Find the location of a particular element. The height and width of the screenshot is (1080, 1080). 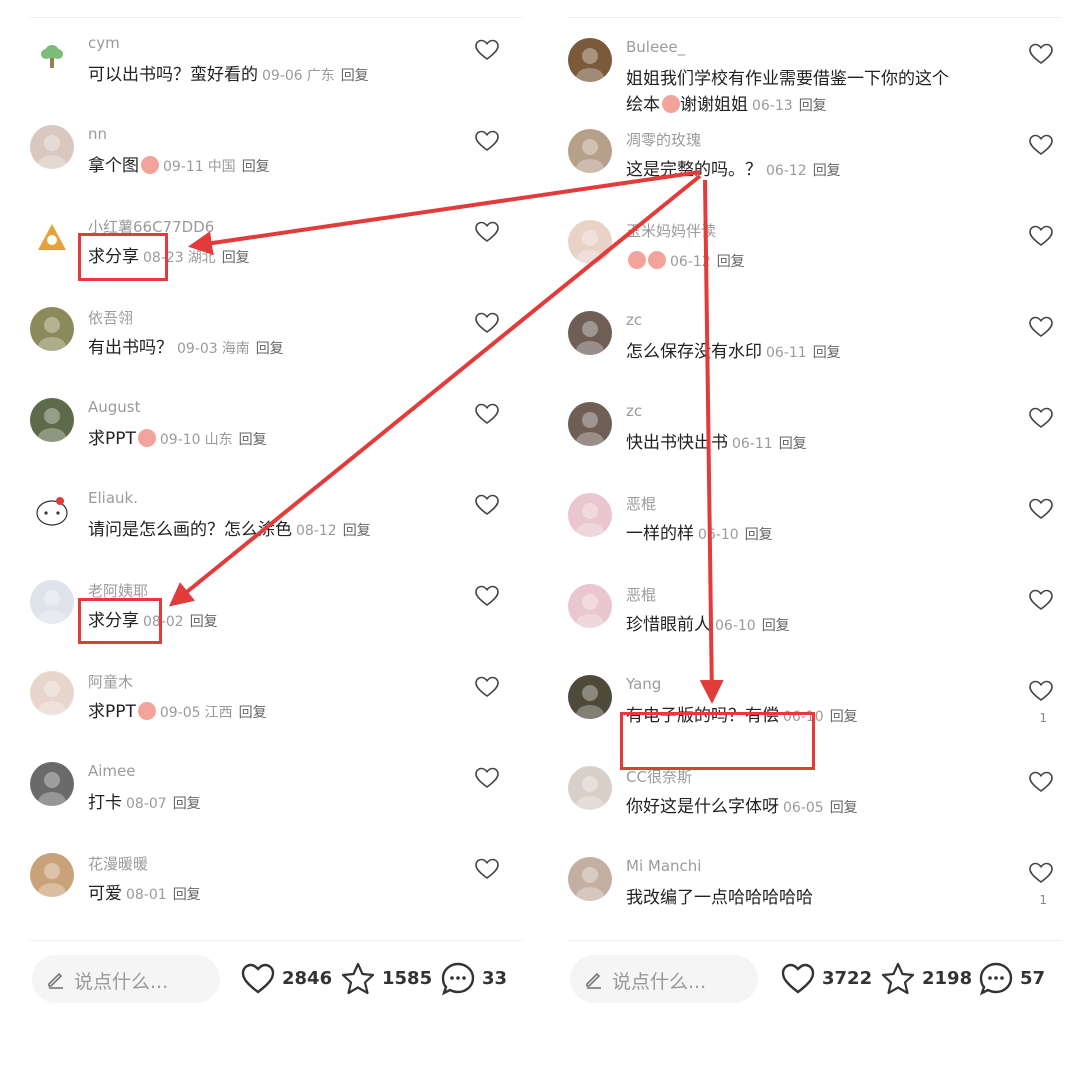

username: August is located at coordinates (114, 407).